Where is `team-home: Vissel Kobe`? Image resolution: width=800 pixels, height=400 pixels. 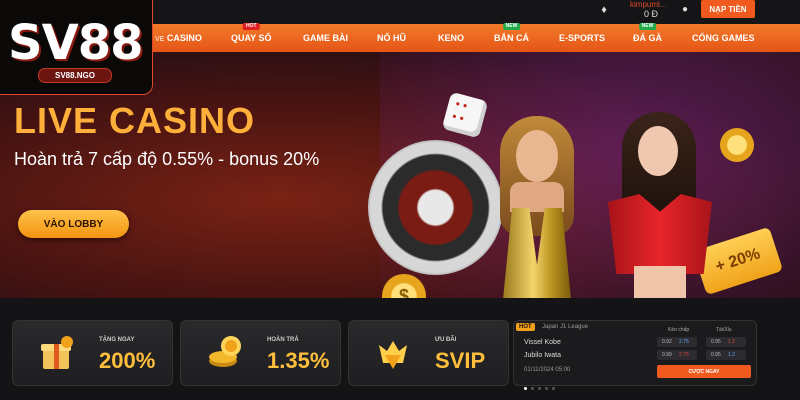
team-home: Vissel Kobe is located at coordinates (542, 342).